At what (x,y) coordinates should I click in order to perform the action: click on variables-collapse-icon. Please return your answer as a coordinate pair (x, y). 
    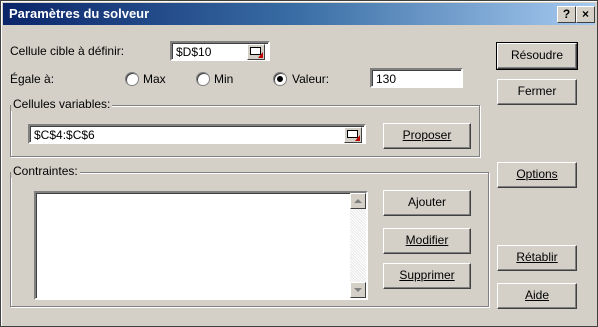
    Looking at the image, I should click on (353, 135).